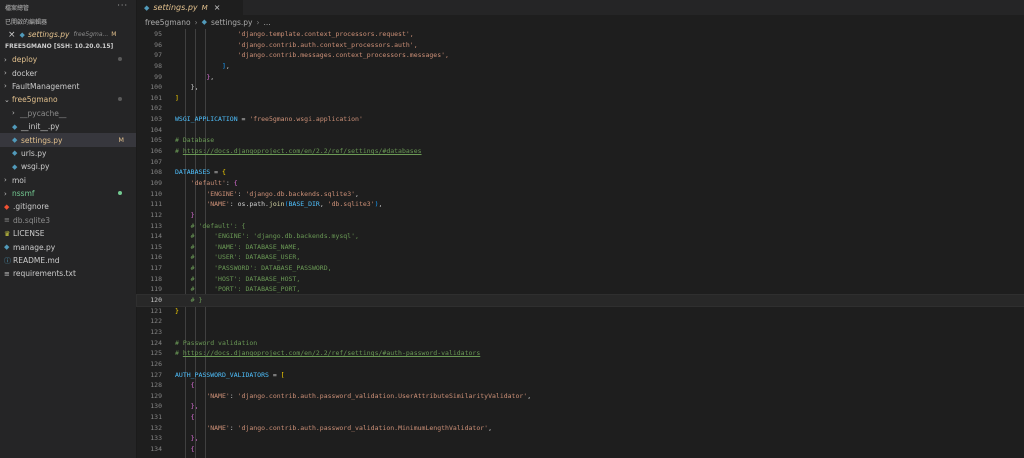  What do you see at coordinates (580, 130) in the screenshot?
I see `code-line: 104` at bounding box center [580, 130].